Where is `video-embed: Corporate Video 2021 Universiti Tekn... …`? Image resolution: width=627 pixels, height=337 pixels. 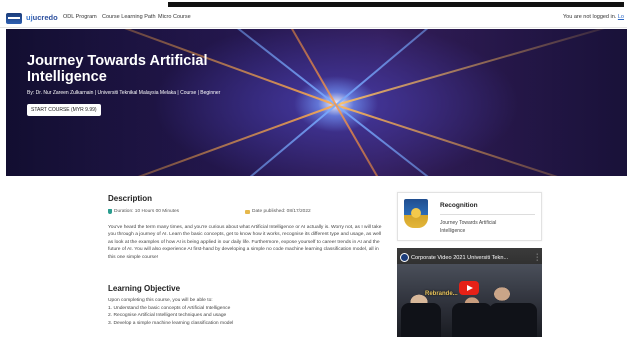
video-embed: Corporate Video 2021 Universiti Tekn... … is located at coordinates (469, 292).